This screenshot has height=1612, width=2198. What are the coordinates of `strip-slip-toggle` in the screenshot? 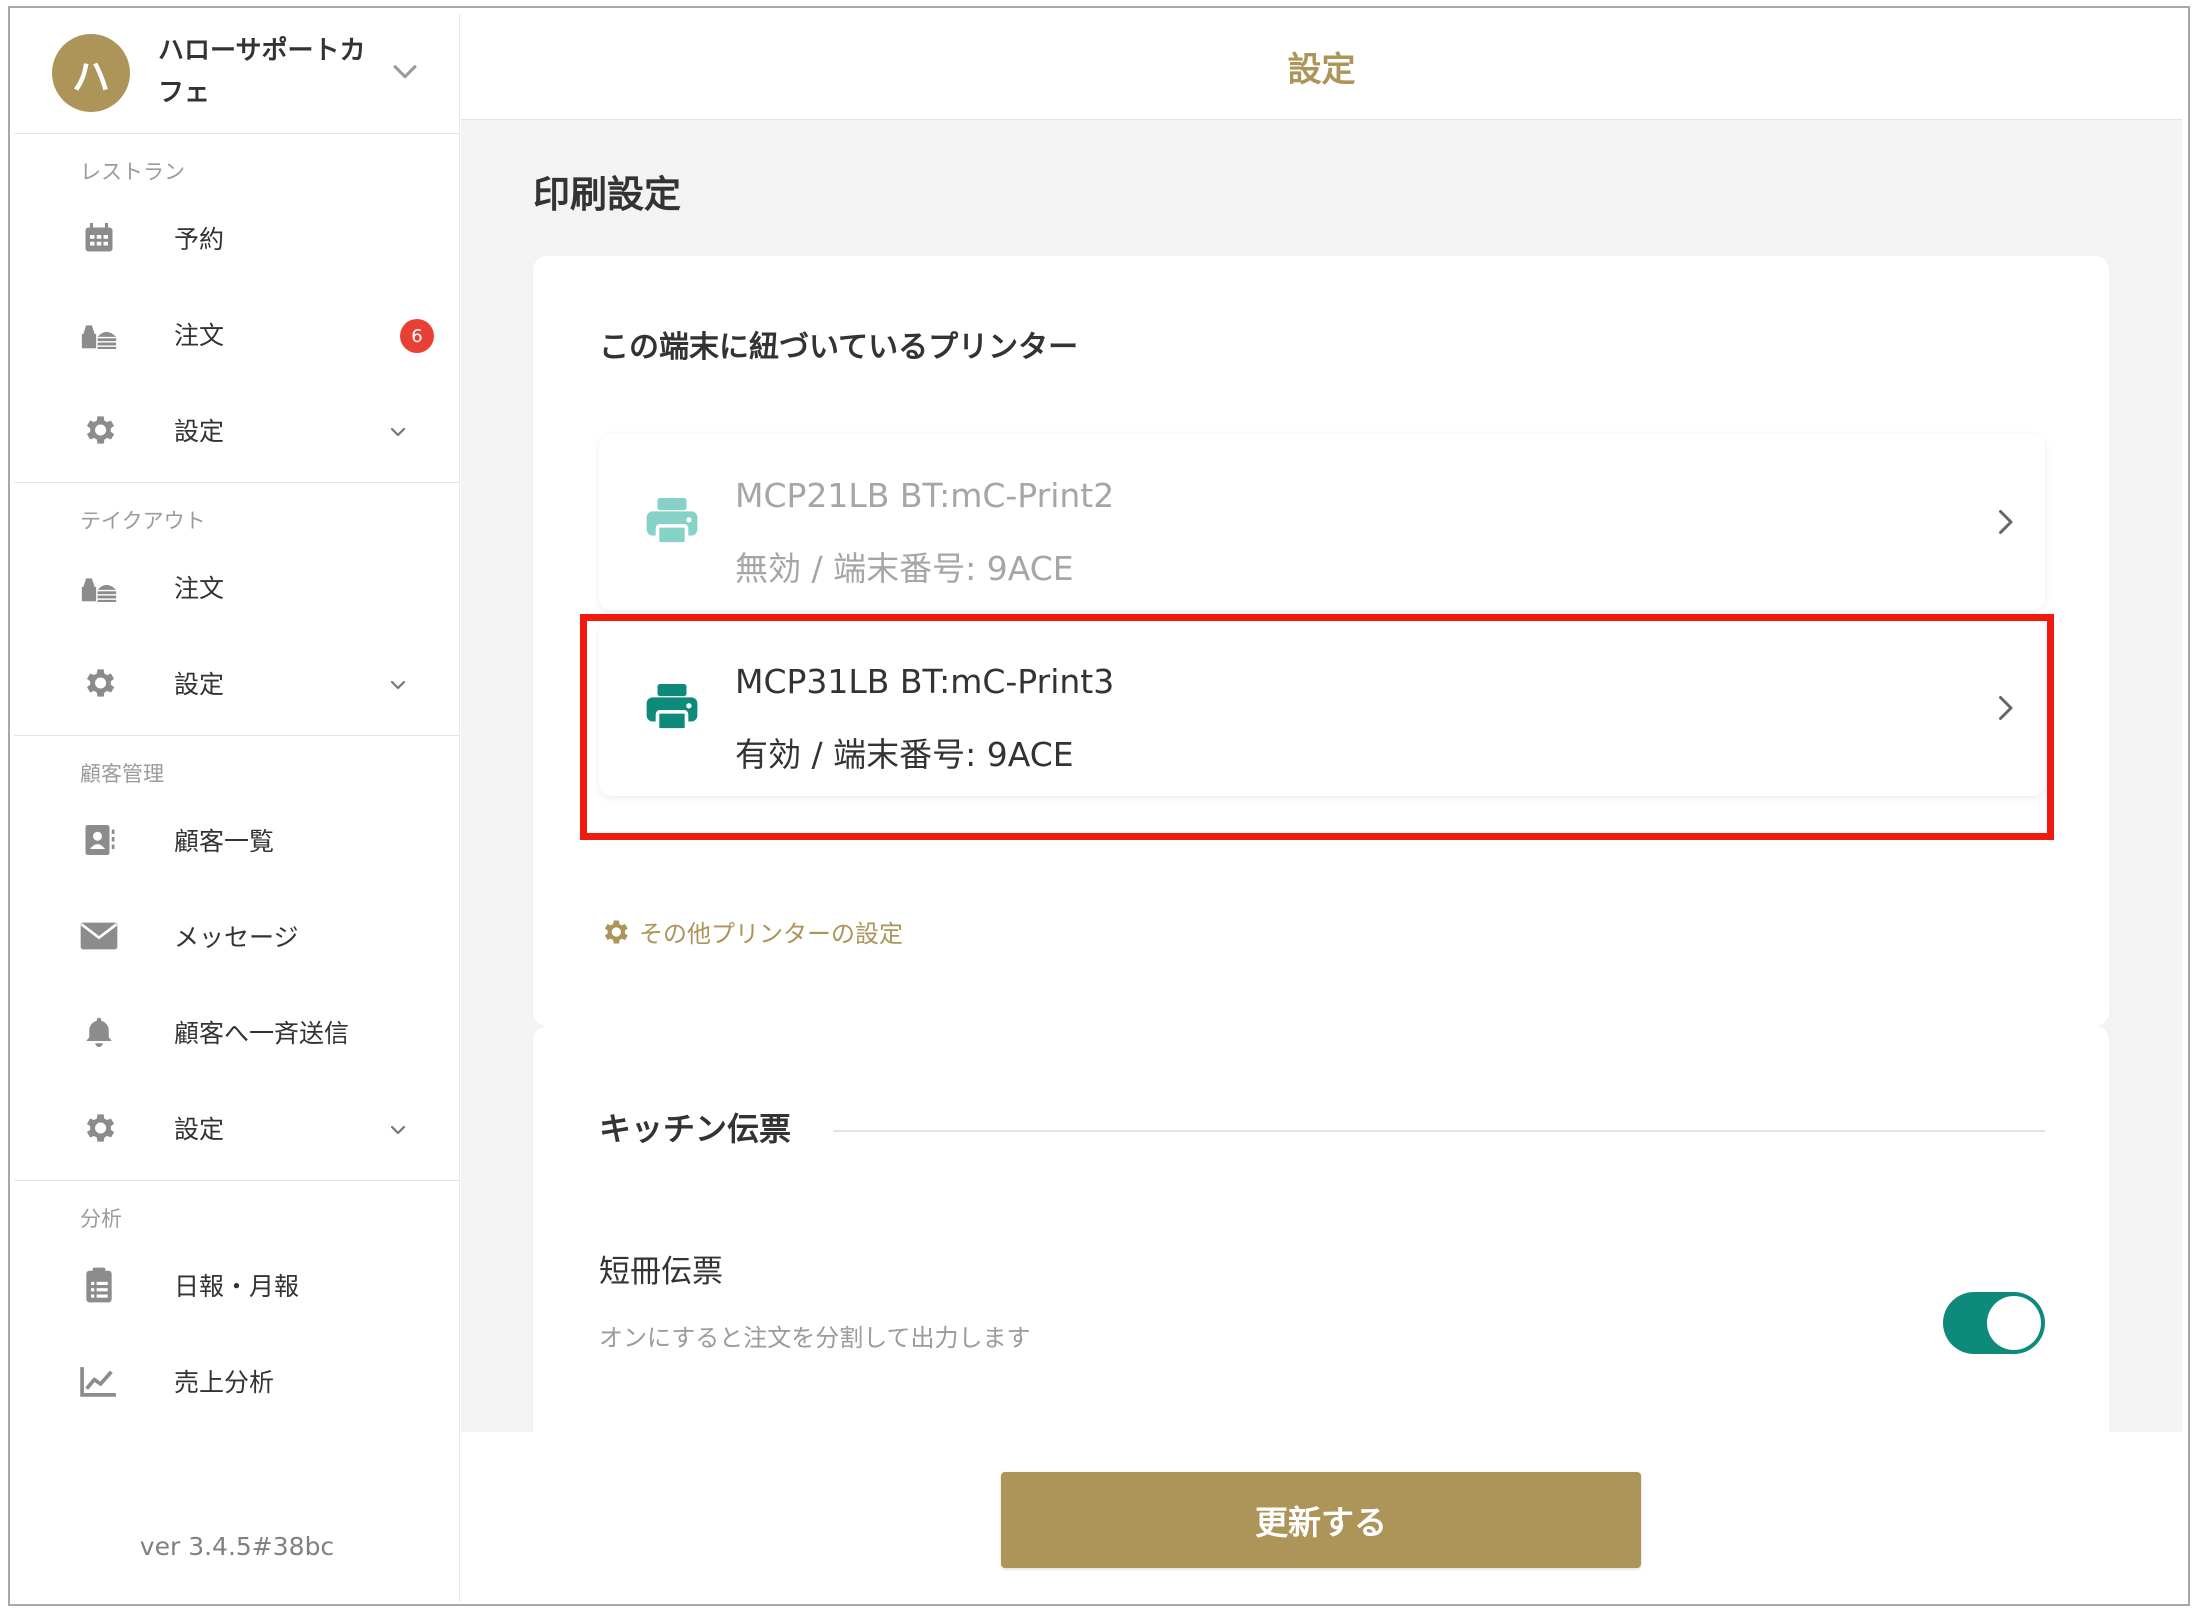 It's located at (1994, 1323).